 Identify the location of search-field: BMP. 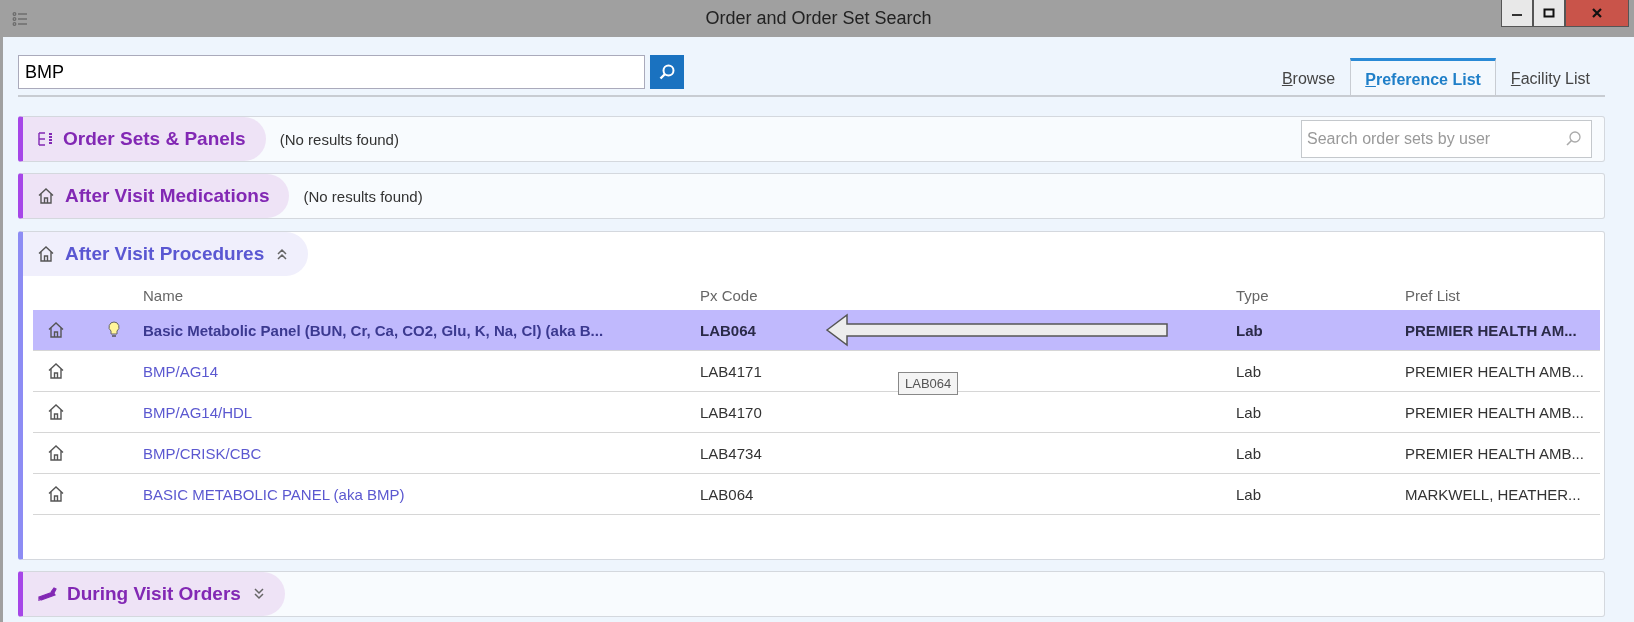
(331, 72).